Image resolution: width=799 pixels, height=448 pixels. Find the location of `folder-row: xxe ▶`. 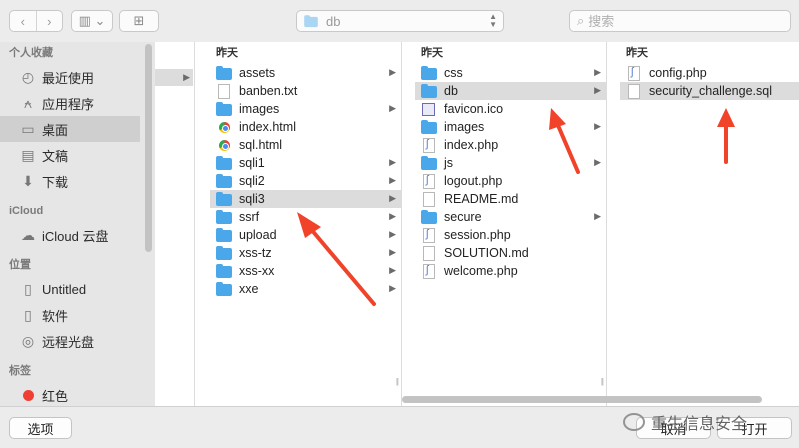

folder-row: xxe ▶ is located at coordinates (305, 289).